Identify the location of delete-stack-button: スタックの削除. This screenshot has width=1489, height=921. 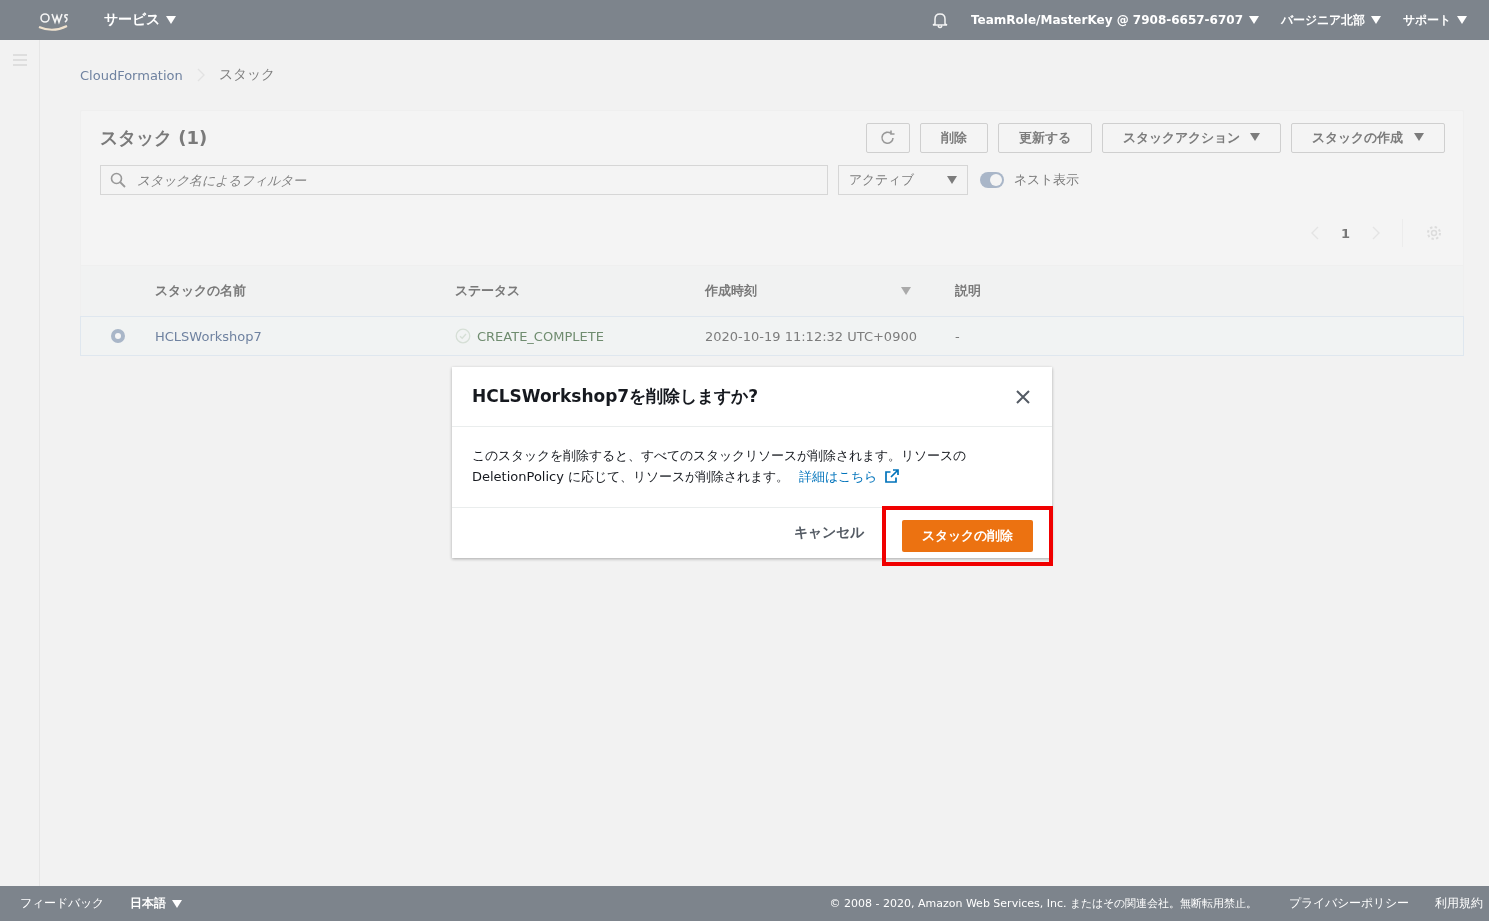
(967, 536).